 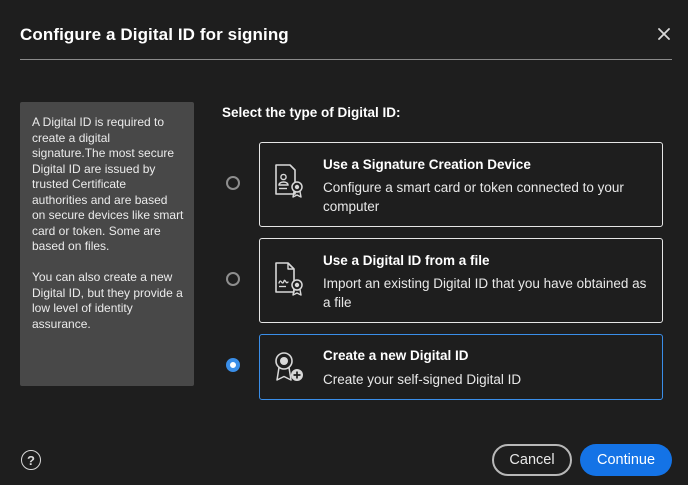 What do you see at coordinates (289, 279) in the screenshot?
I see `digital-id-file-icon` at bounding box center [289, 279].